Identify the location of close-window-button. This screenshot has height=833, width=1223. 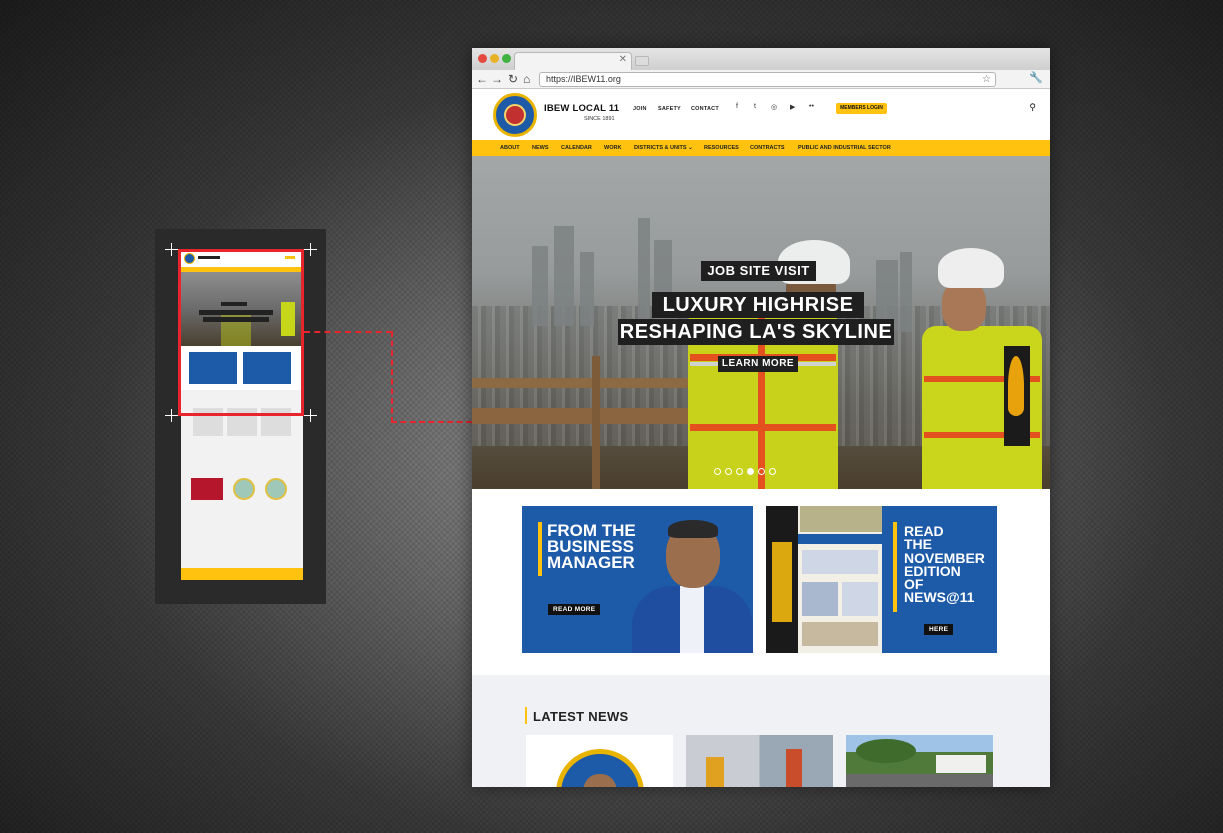
(482, 58).